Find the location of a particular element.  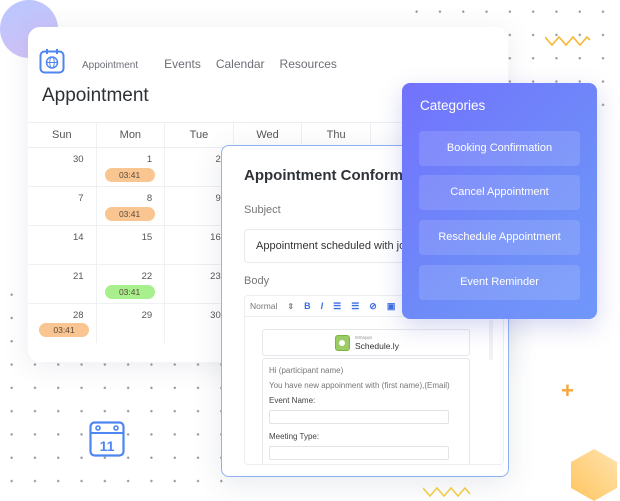

day-cell: 8 03:41 is located at coordinates (131, 206).